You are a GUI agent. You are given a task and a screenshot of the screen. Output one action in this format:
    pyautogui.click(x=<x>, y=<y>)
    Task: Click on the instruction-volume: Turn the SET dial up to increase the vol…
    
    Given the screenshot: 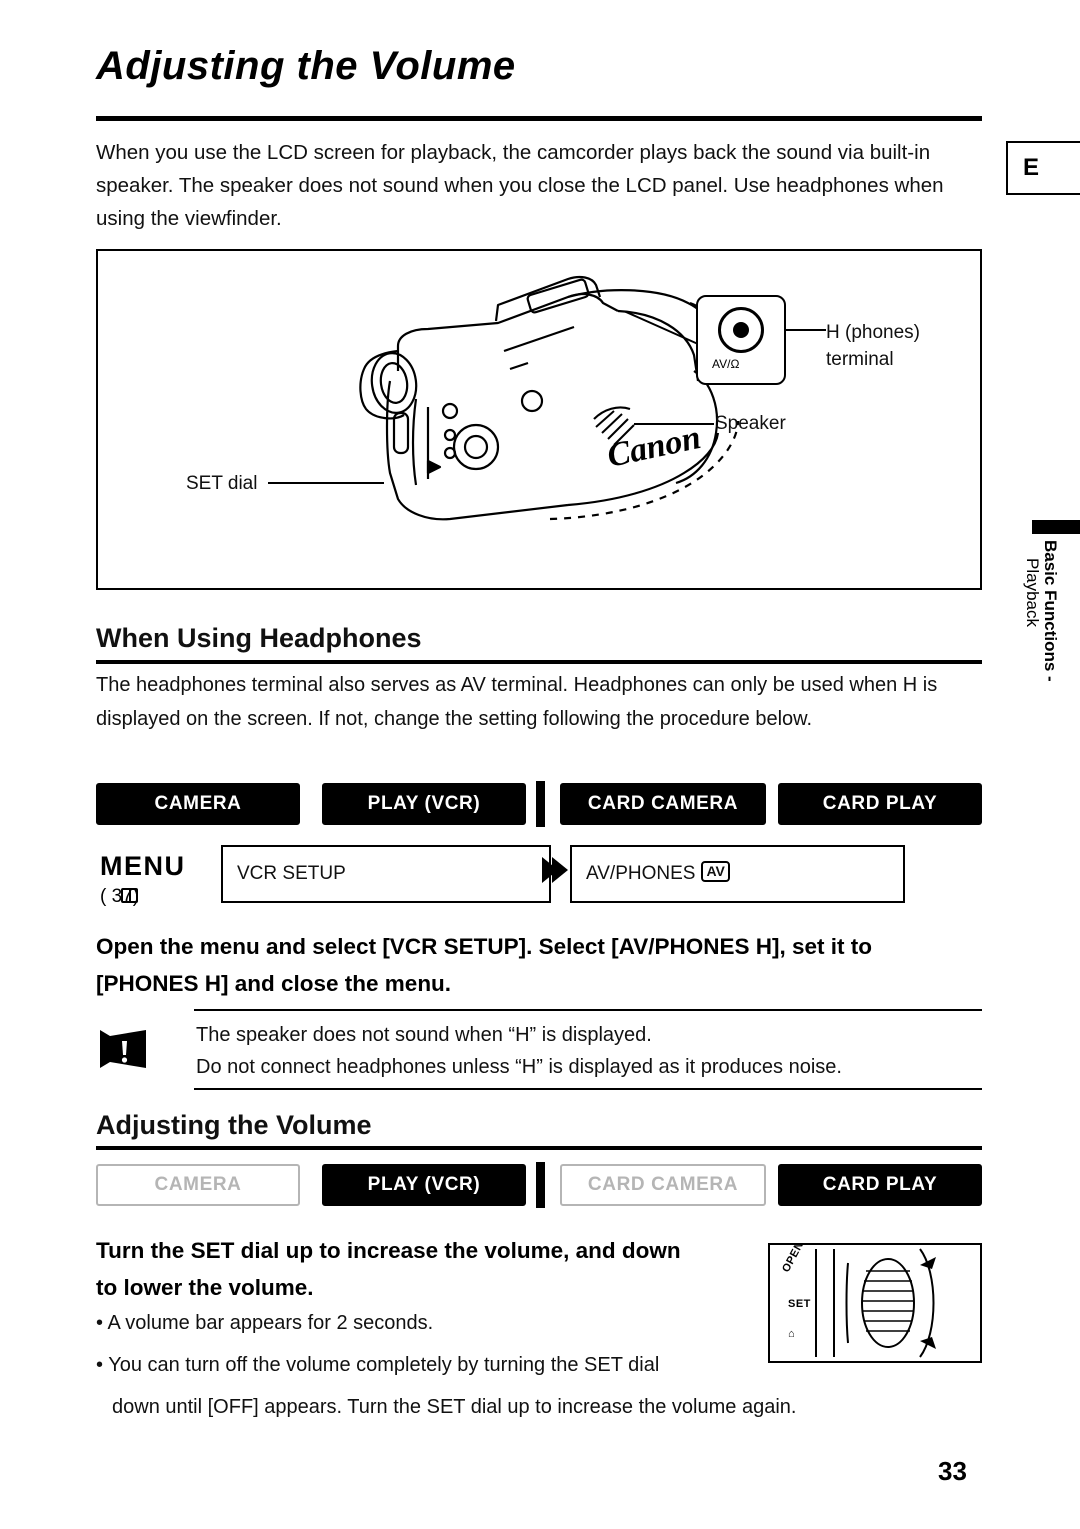 What is the action you would take?
    pyautogui.click(x=436, y=1269)
    